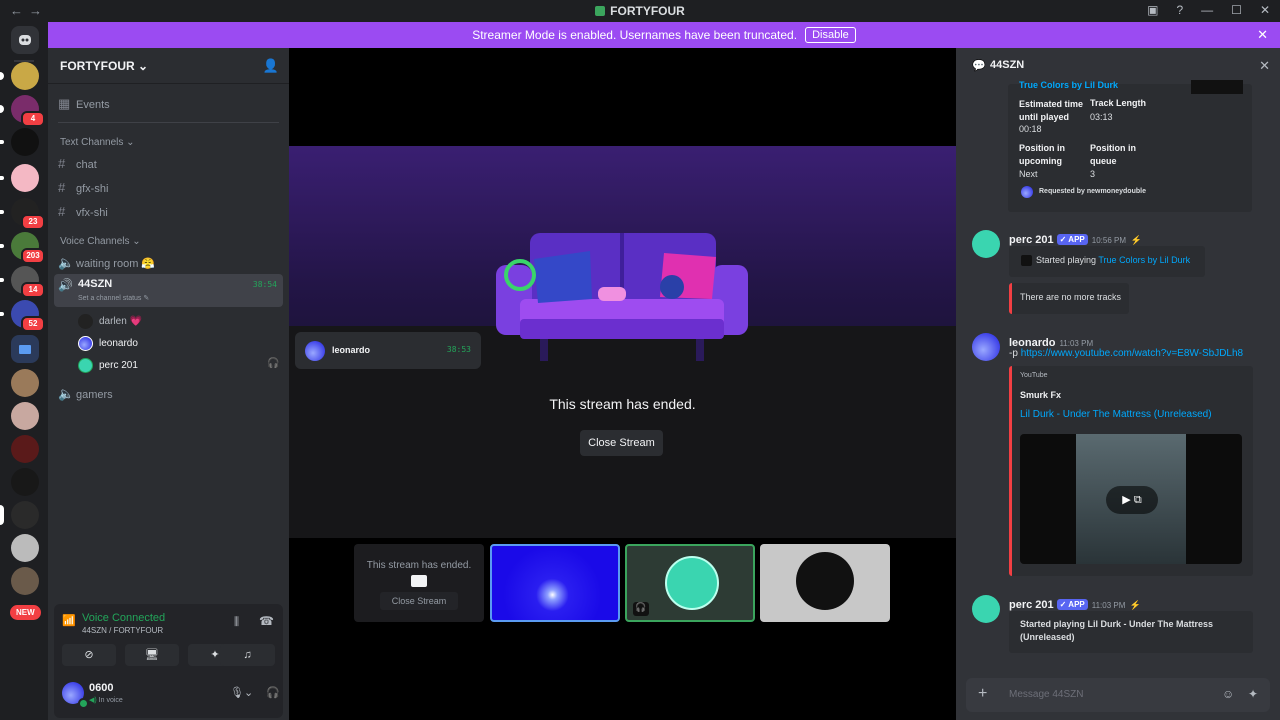  Describe the element at coordinates (1040, 395) in the screenshot. I see `embed-author: Smurk Fx` at that location.